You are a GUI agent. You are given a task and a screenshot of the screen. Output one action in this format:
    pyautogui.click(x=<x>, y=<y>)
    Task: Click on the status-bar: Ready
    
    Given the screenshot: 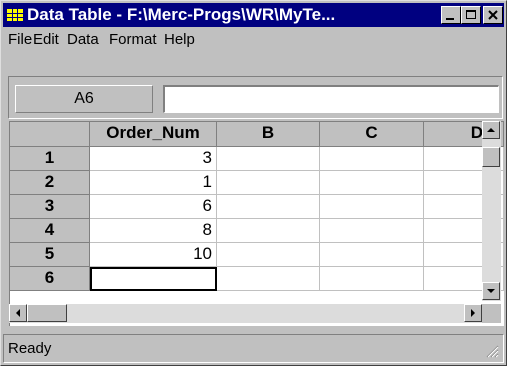 What is the action you would take?
    pyautogui.click(x=253, y=348)
    